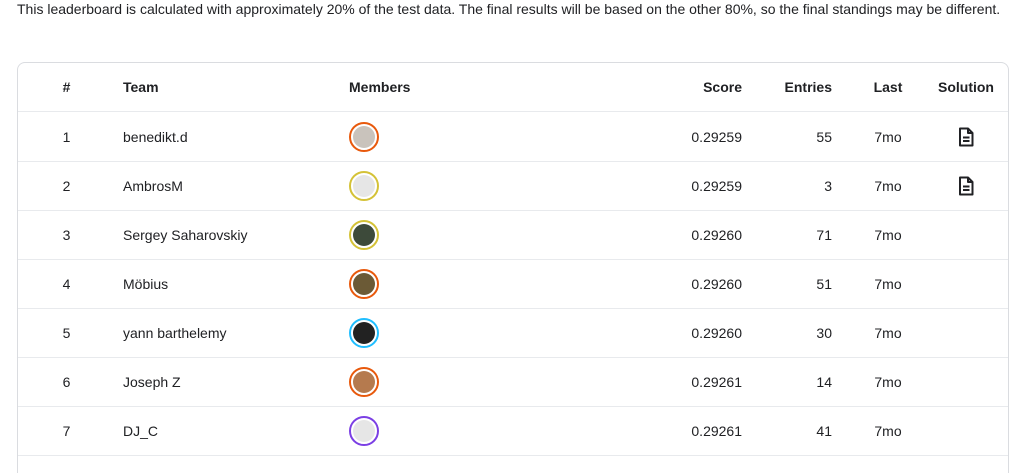  I want to click on table-row: 7 DJ_C 0.29261 41 7mo, so click(513, 431).